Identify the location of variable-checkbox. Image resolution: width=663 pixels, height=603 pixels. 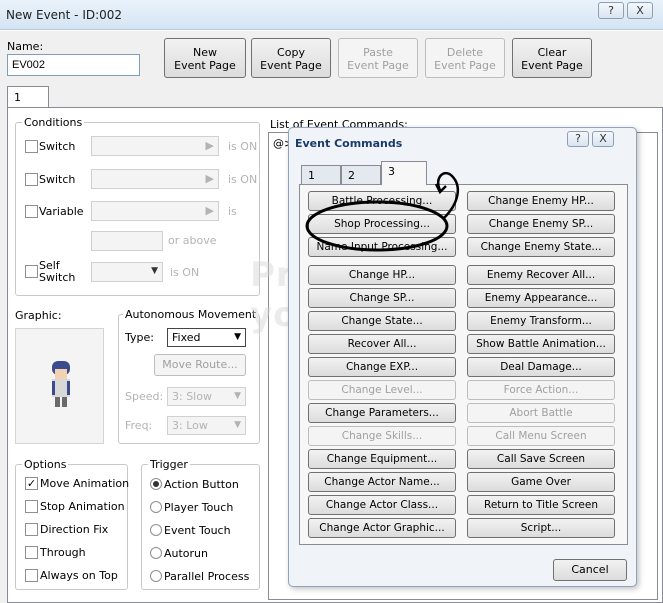
(31, 211).